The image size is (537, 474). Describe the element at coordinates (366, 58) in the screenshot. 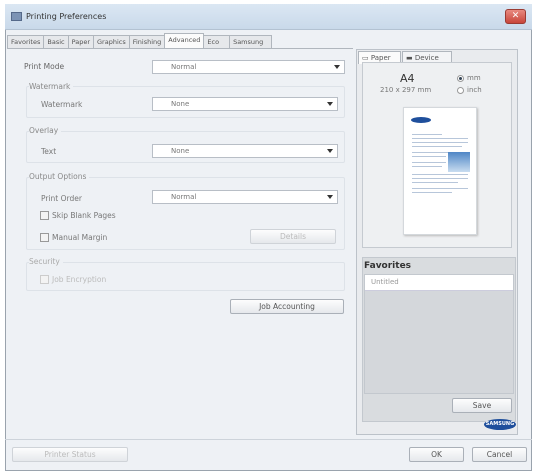

I see `paper-tab-icon: ▭` at that location.